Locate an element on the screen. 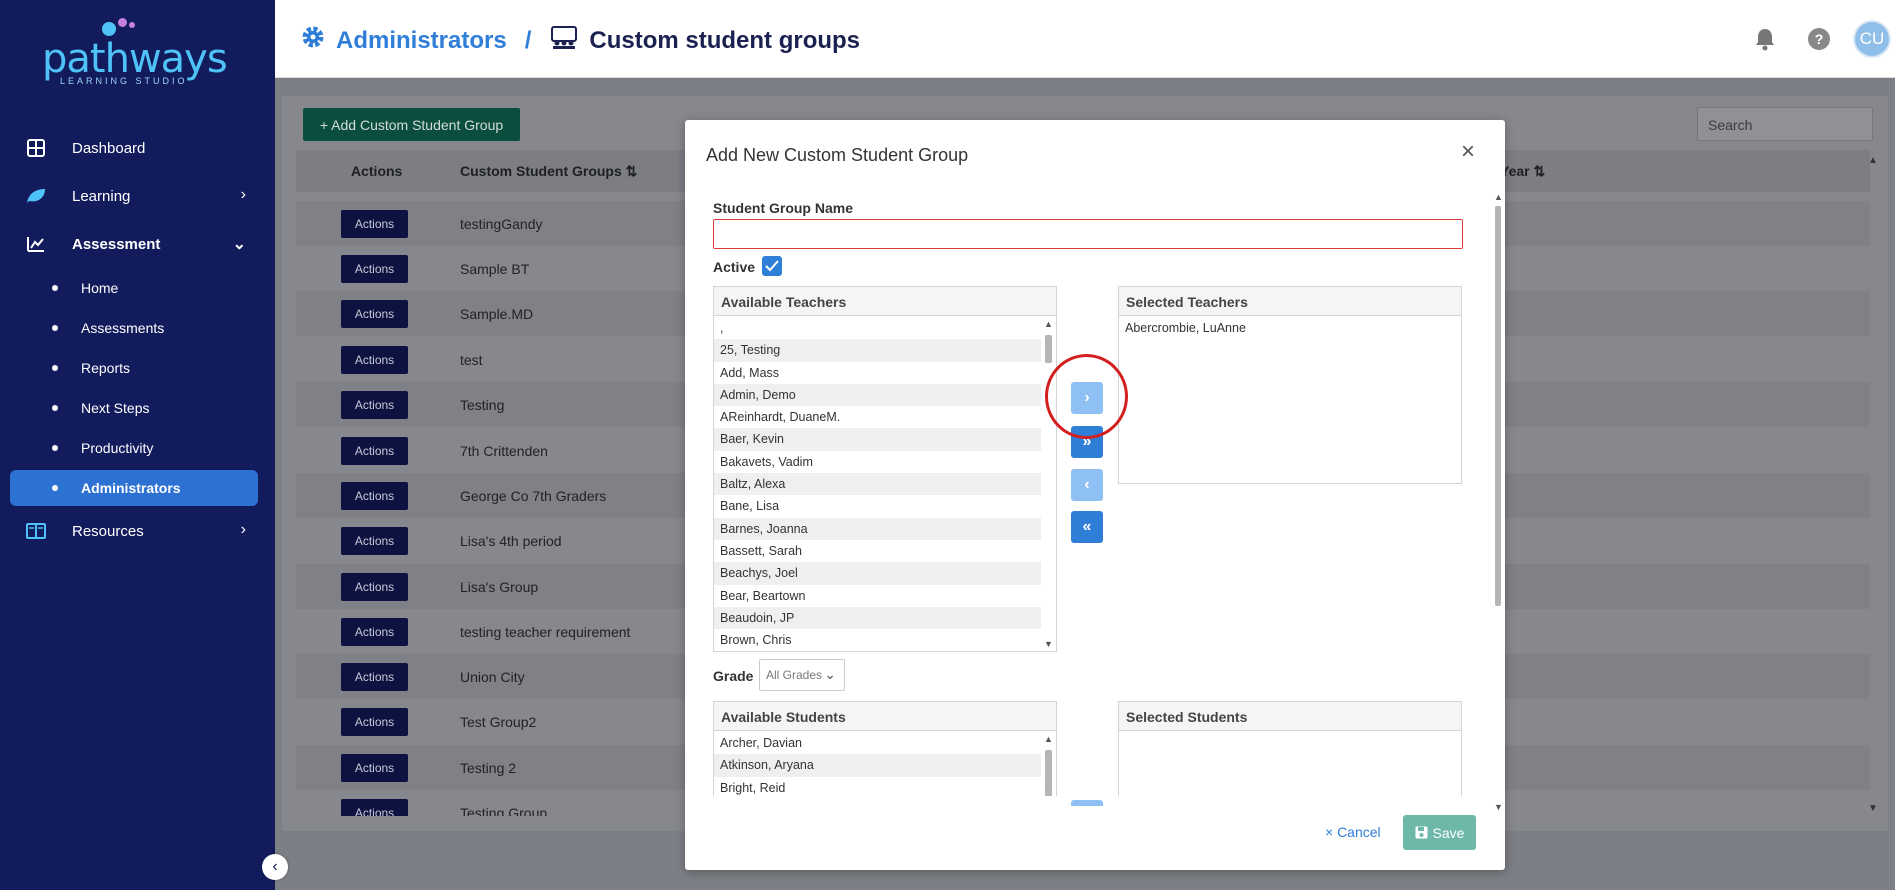  column-header-year: Year ⇅ is located at coordinates (1522, 171).